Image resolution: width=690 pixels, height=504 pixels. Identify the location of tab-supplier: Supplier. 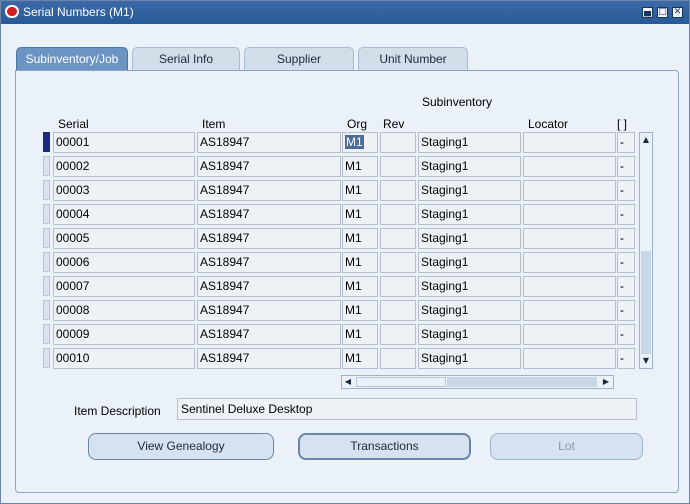
(299, 59).